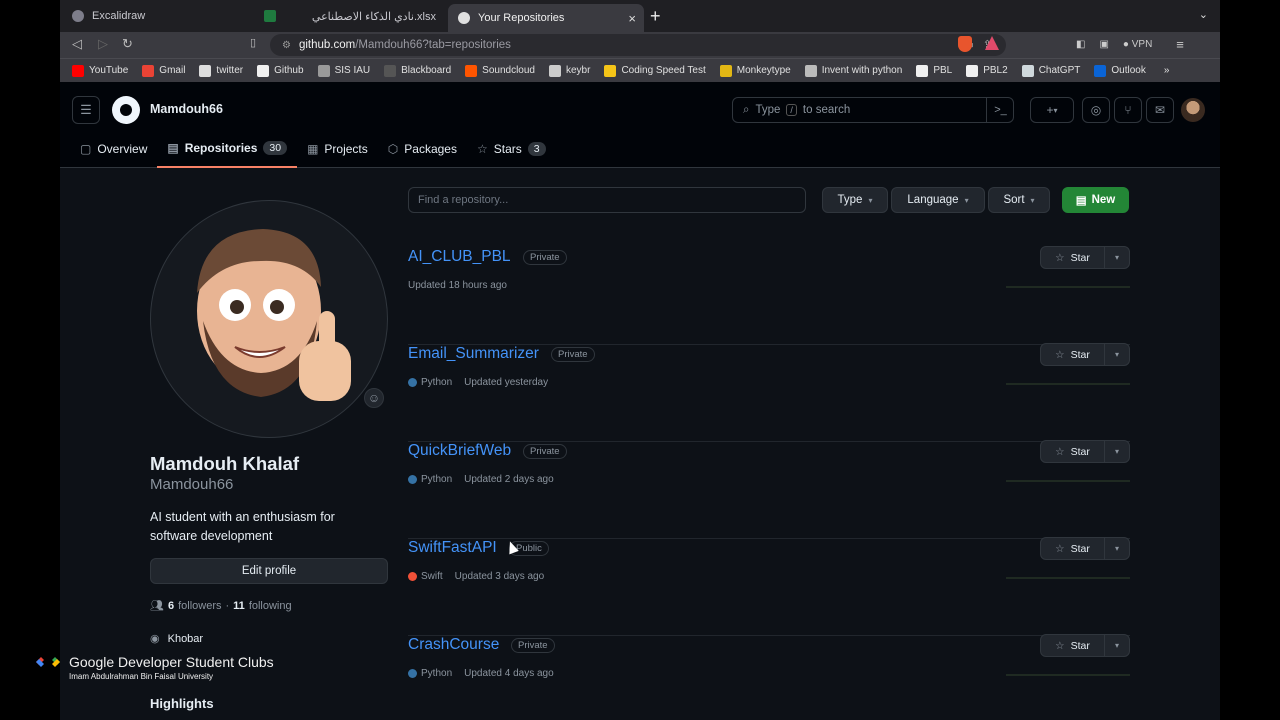 The image size is (1280, 720). Describe the element at coordinates (343, 70) in the screenshot. I see `bookmark-item: SIS IAU` at that location.